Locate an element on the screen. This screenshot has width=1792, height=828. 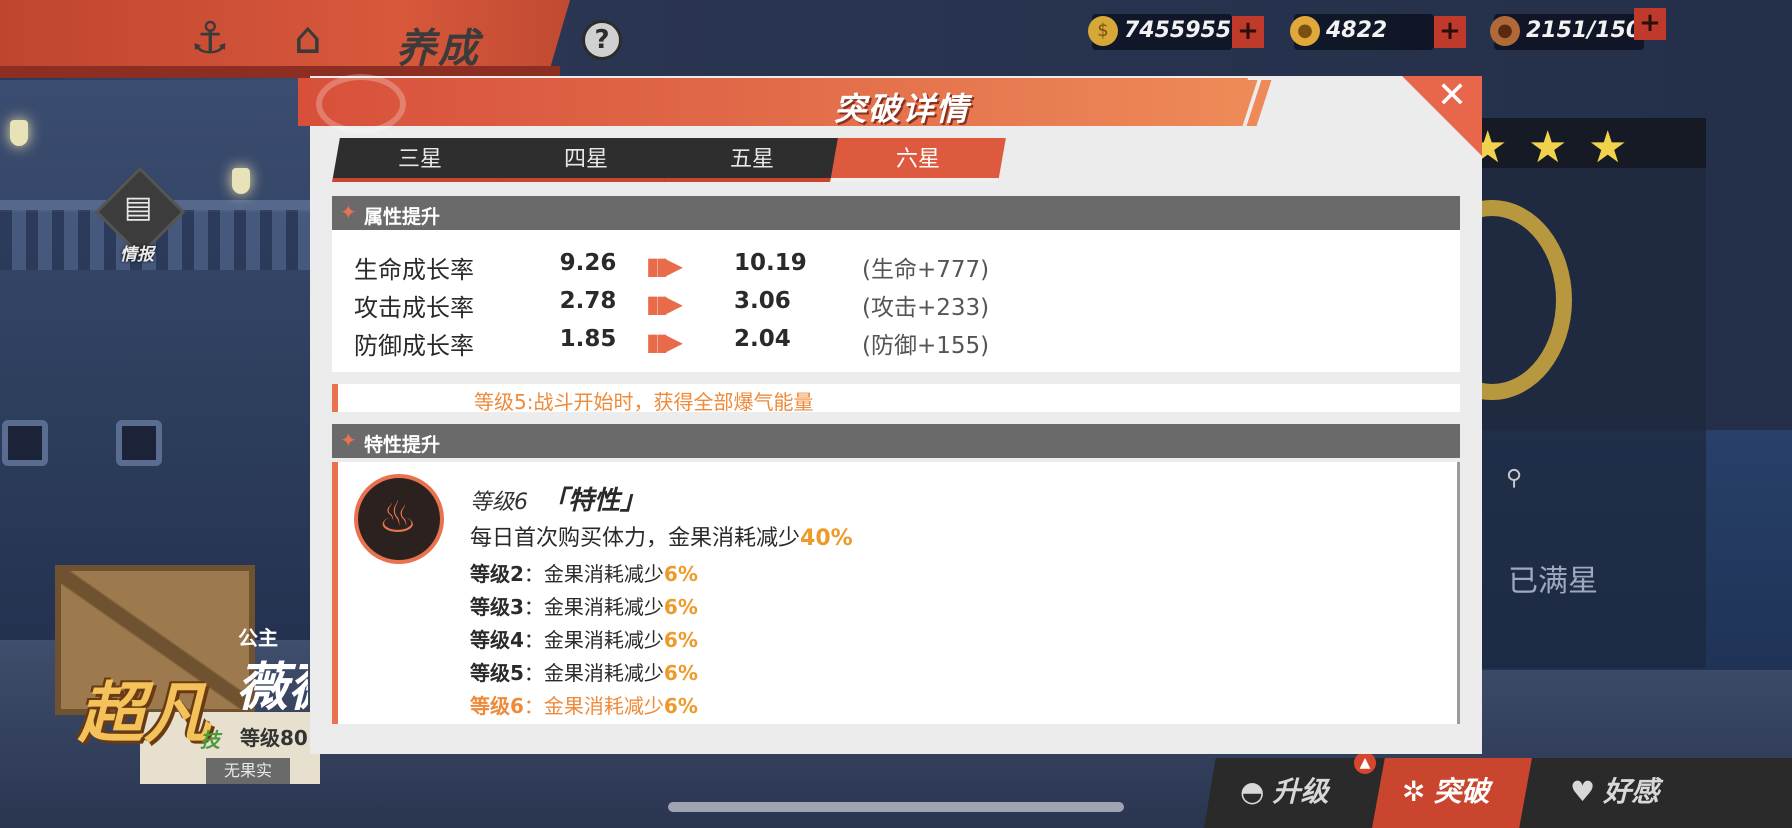
trait-emblem: ♨ is located at coordinates (399, 519).